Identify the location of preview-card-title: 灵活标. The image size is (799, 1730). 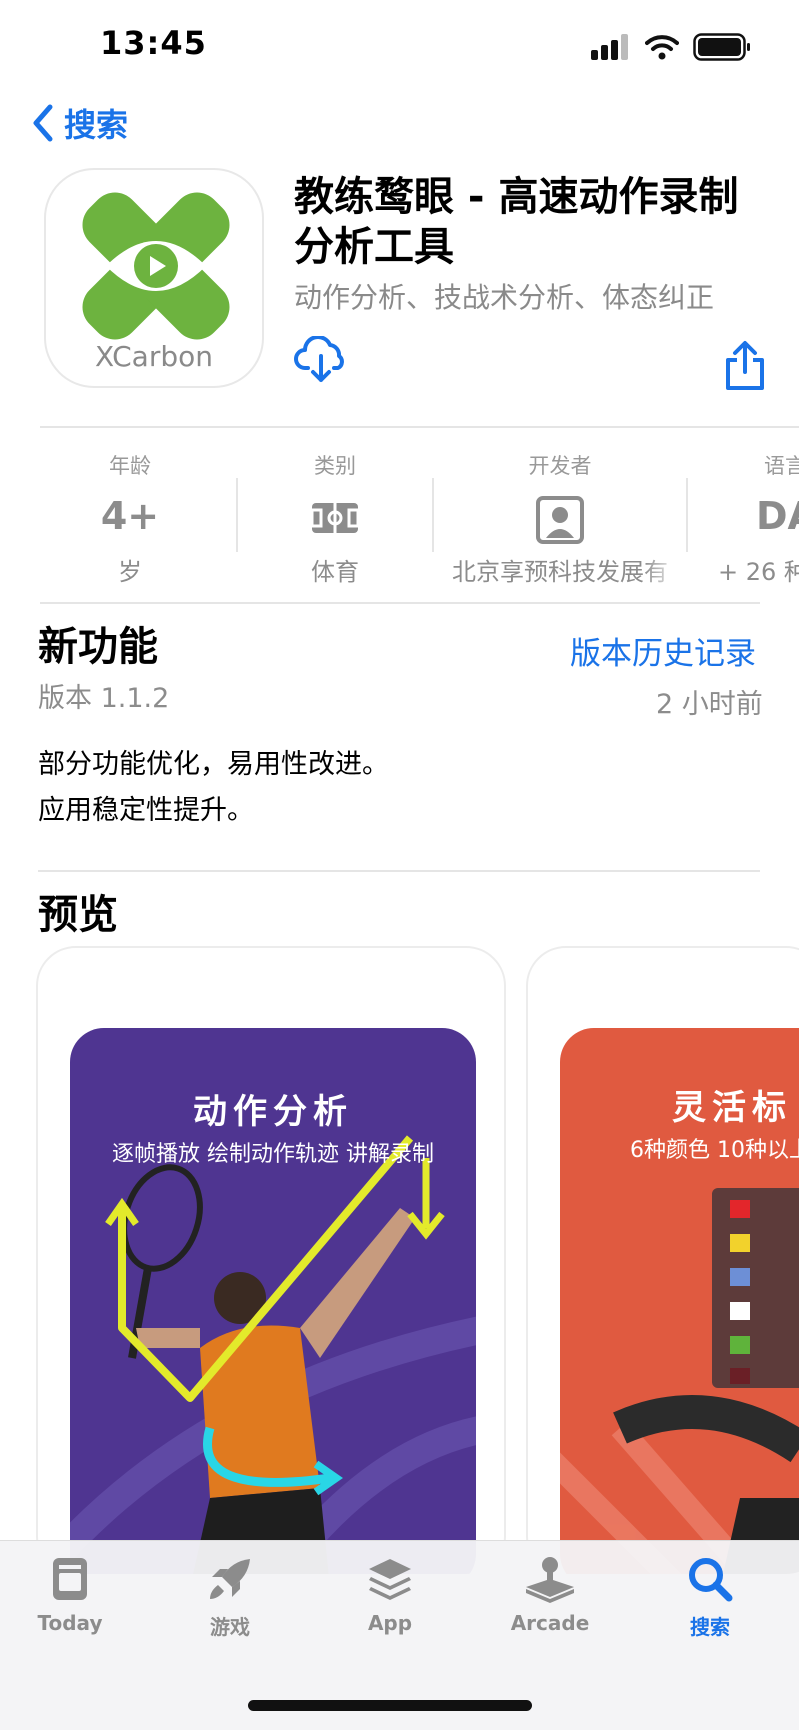
(732, 1108).